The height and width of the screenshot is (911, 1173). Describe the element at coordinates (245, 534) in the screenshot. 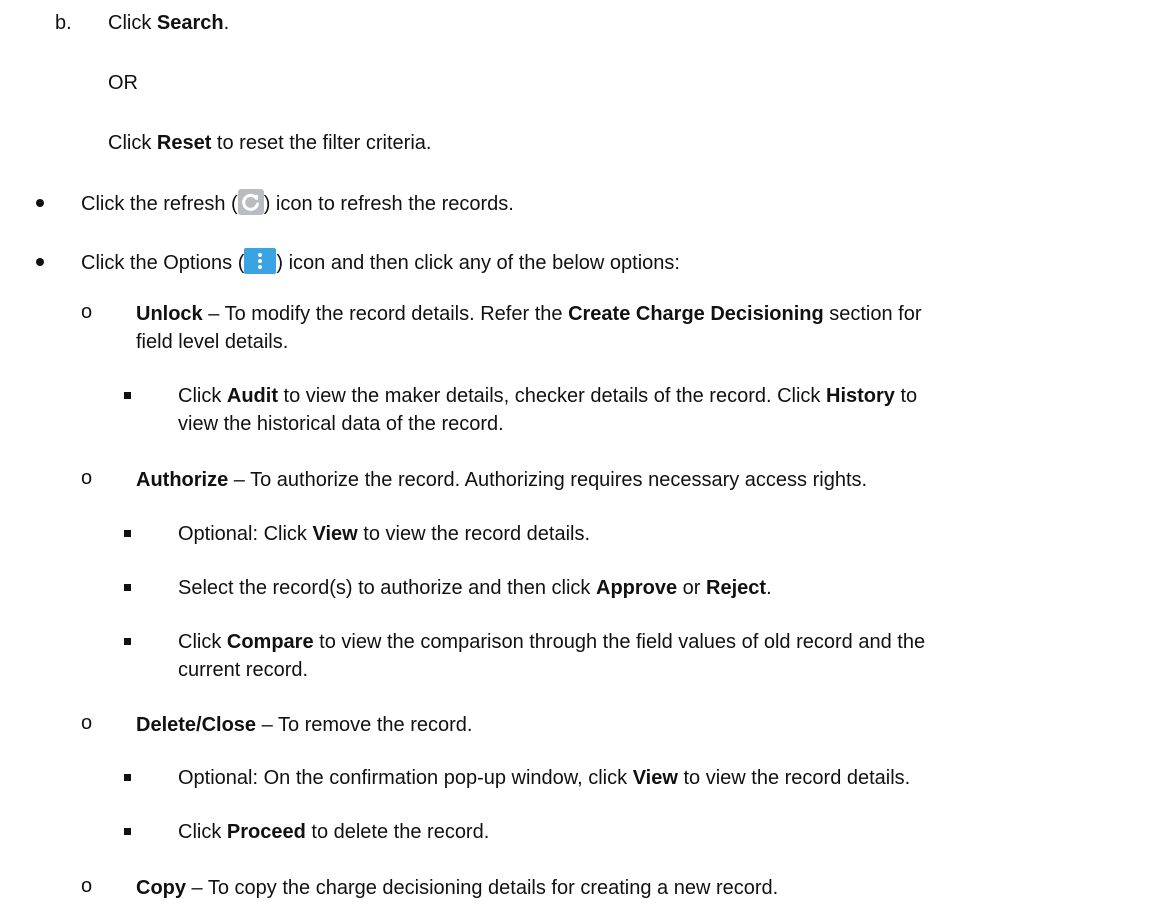

I see `auth-view-text1: Optional: Click` at that location.